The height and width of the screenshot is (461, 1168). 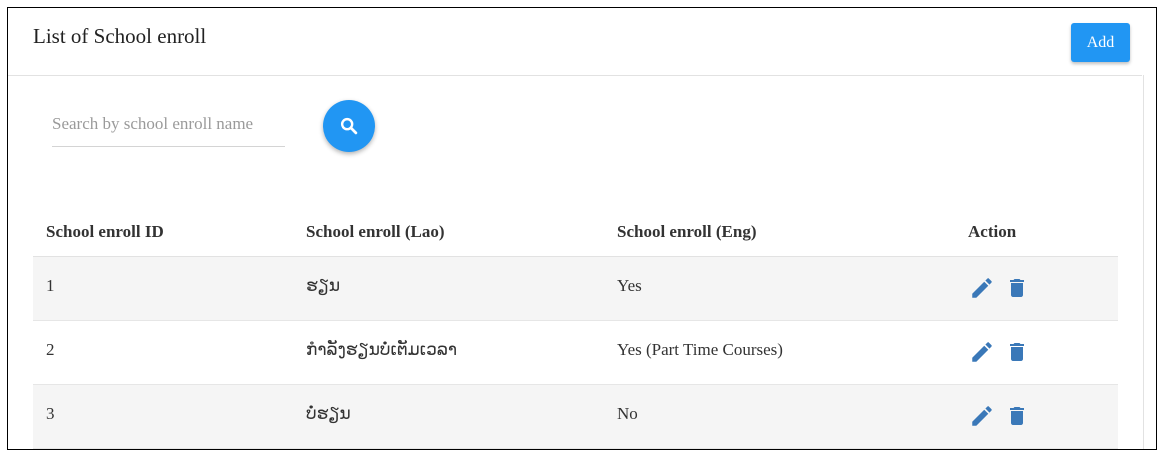 I want to click on search-field, so click(x=168, y=125).